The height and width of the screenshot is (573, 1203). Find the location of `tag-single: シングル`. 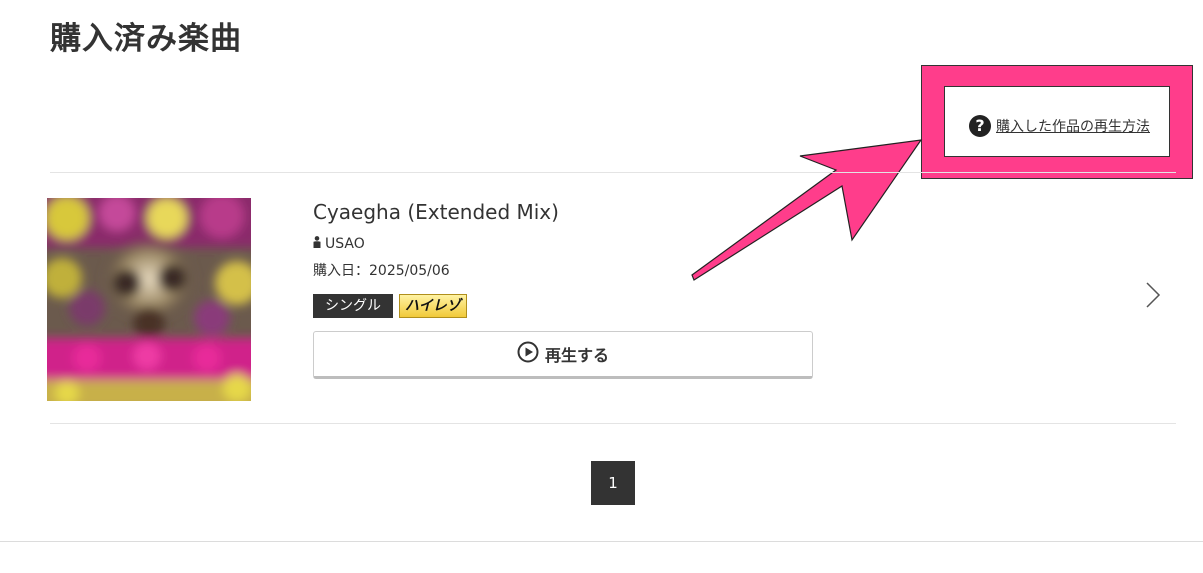

tag-single: シングル is located at coordinates (353, 306).